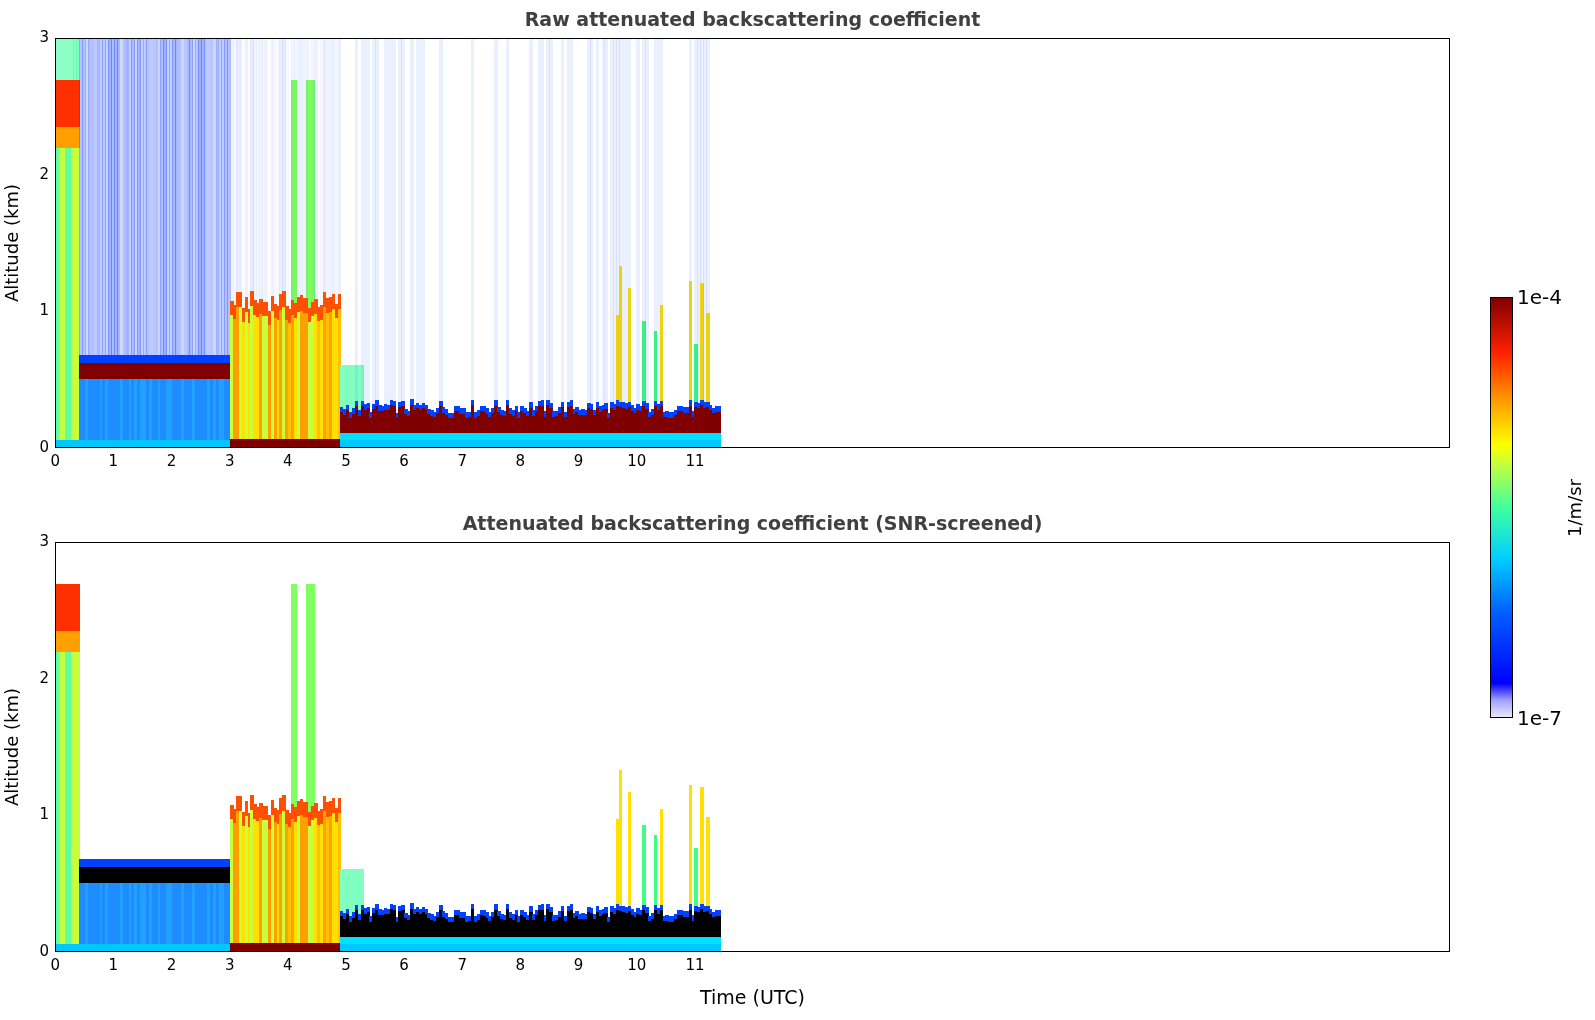  I want to click on colorbar-unit-label: 1/m/sr, so click(1574, 507).